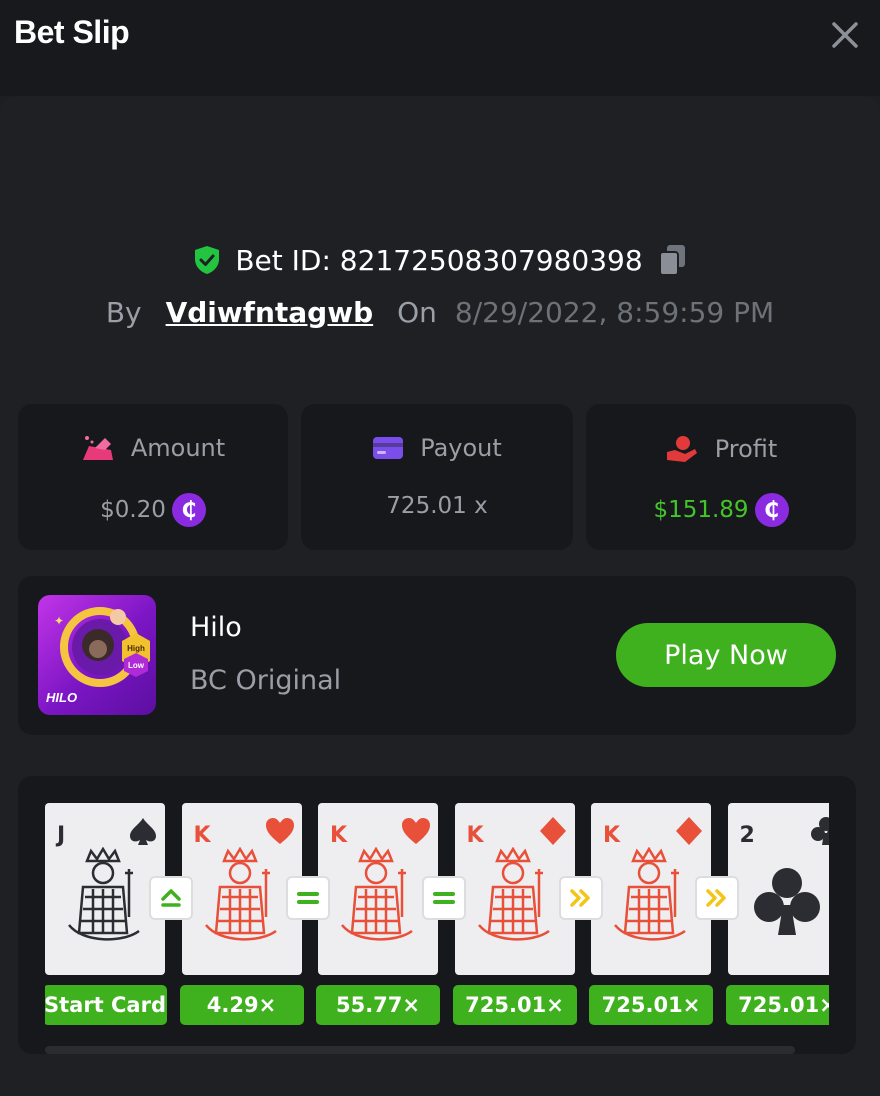 The image size is (880, 1096). Describe the element at coordinates (266, 680) in the screenshot. I see `game-provider: BC Original` at that location.